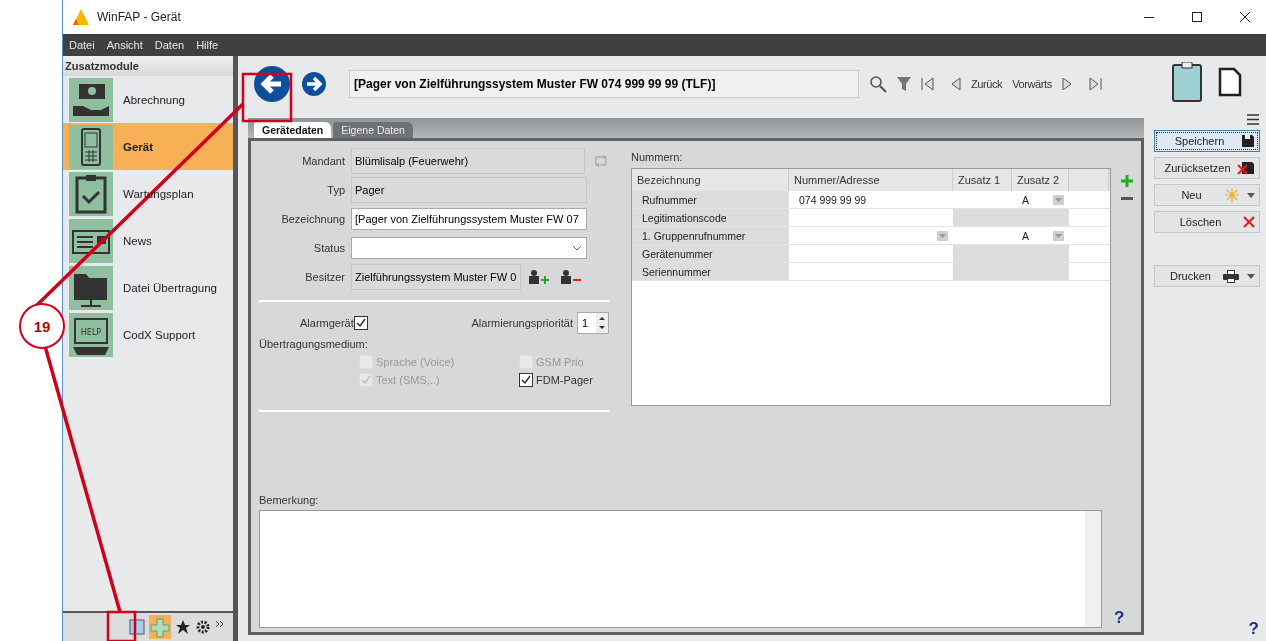 The width and height of the screenshot is (1266, 641). What do you see at coordinates (710, 199) in the screenshot?
I see `table-cell: Rufnummer` at bounding box center [710, 199].